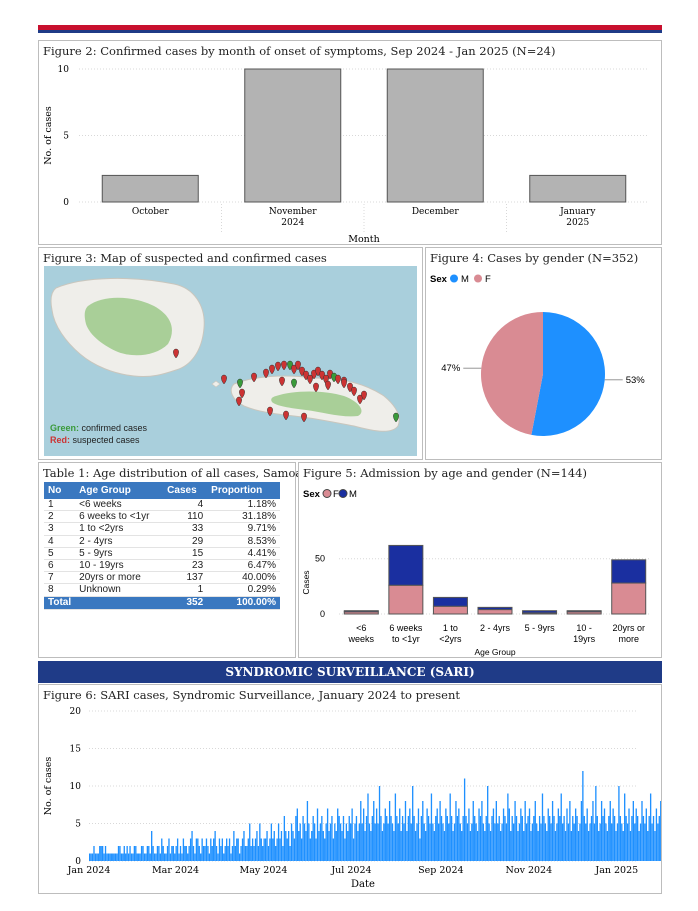 The image size is (698, 911). I want to click on x-tick-label: 20yrs or, so click(628, 628).